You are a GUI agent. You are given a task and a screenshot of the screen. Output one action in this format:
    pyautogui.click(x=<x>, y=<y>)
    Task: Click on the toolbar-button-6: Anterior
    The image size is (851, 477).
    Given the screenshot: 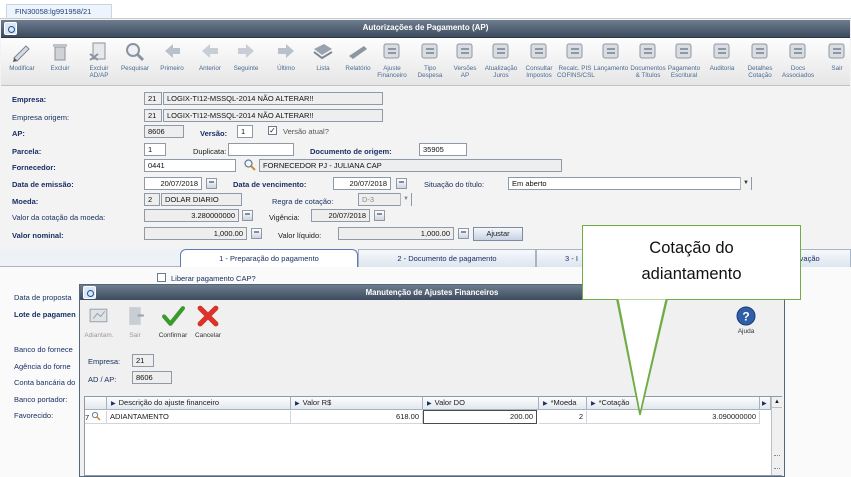 What is the action you would take?
    pyautogui.click(x=210, y=62)
    